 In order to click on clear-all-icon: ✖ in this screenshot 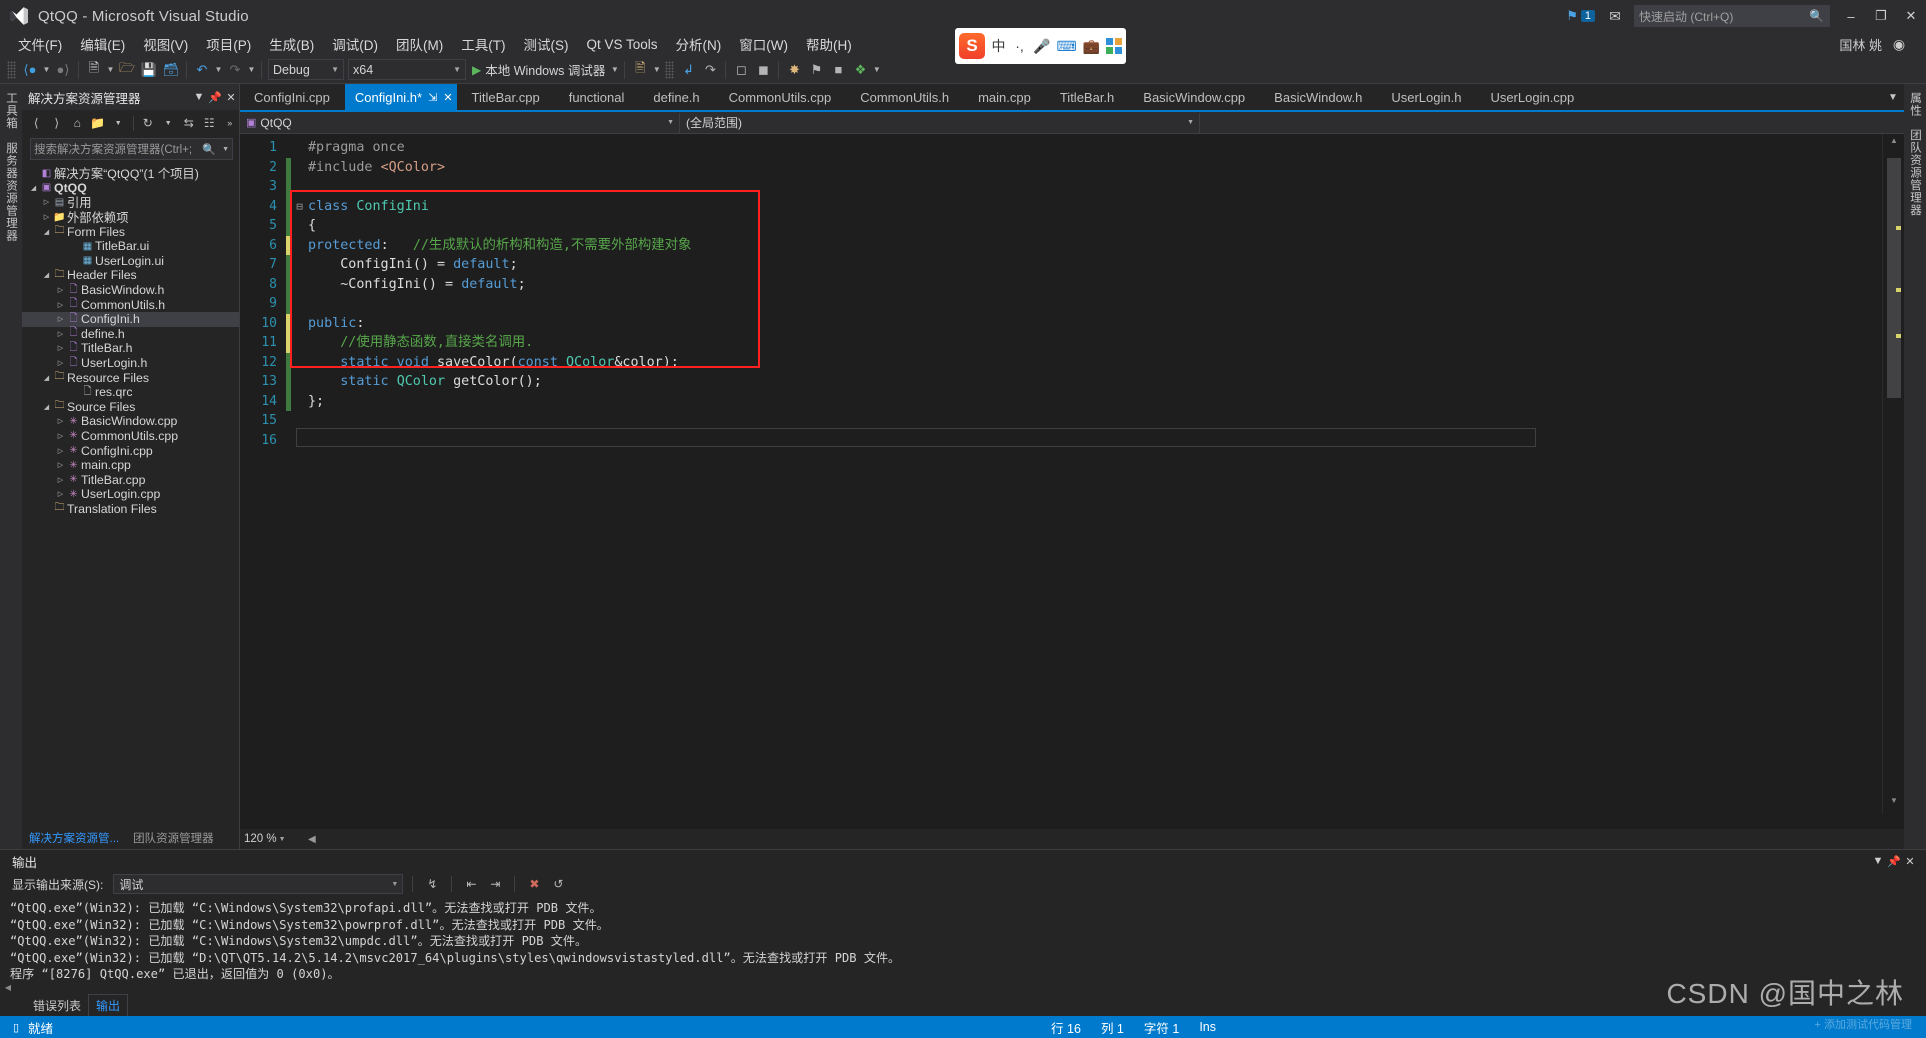, I will do `click(534, 884)`.